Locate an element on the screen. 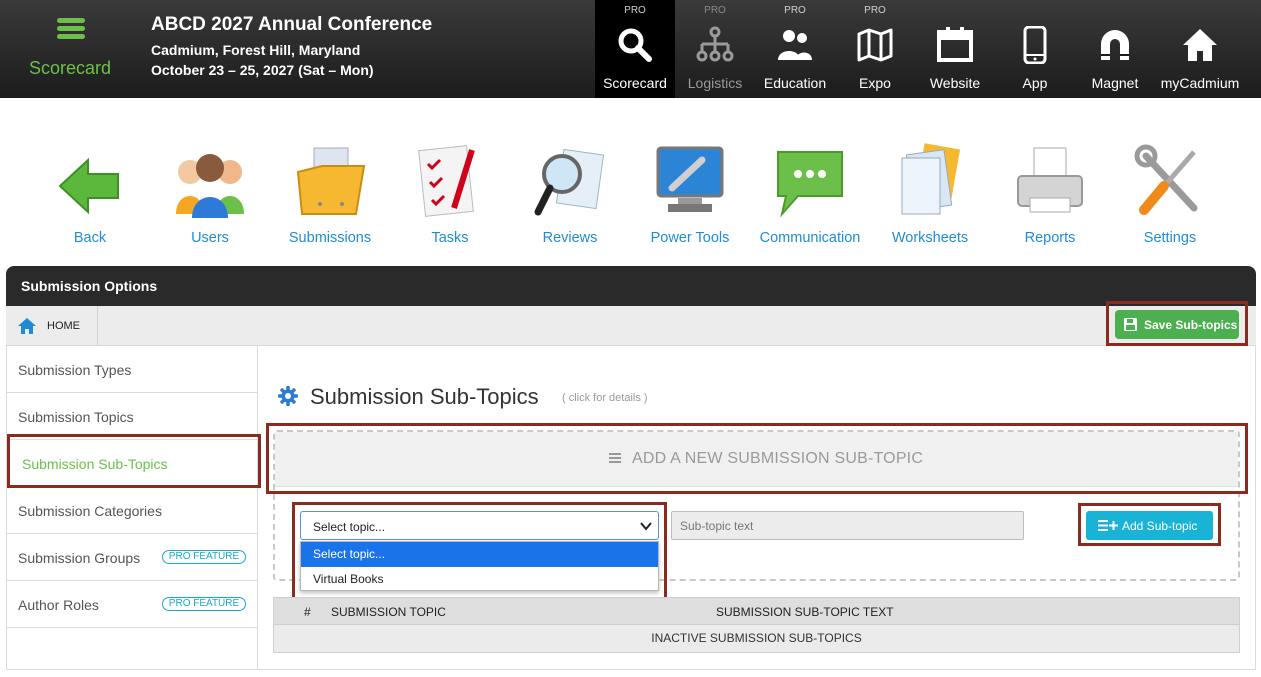 The width and height of the screenshot is (1261, 677). nav-label: Education is located at coordinates (795, 83).